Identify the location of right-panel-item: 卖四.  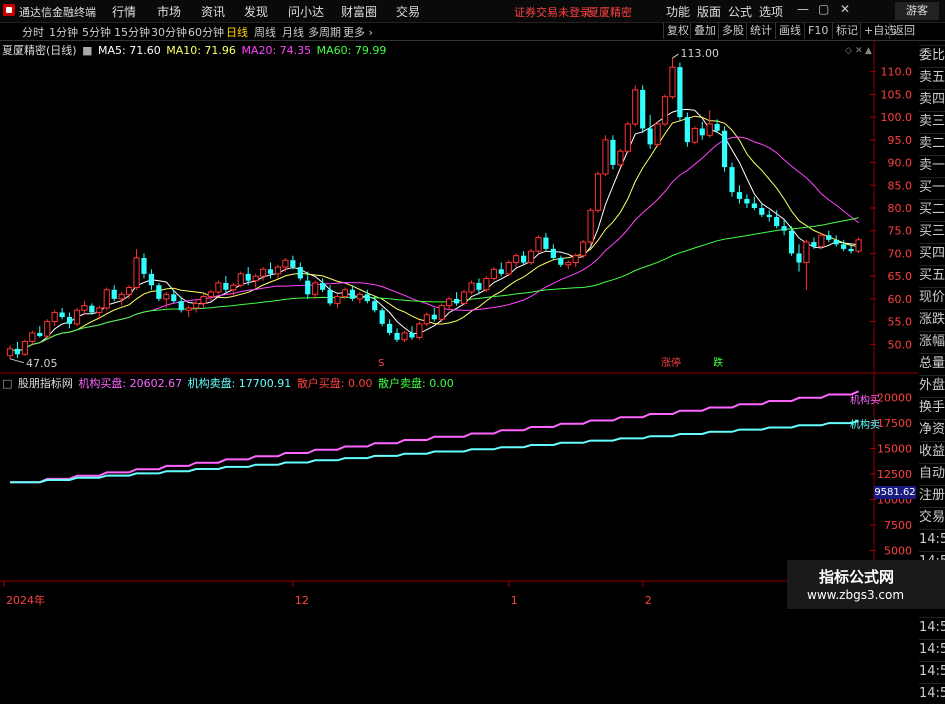
(932, 99).